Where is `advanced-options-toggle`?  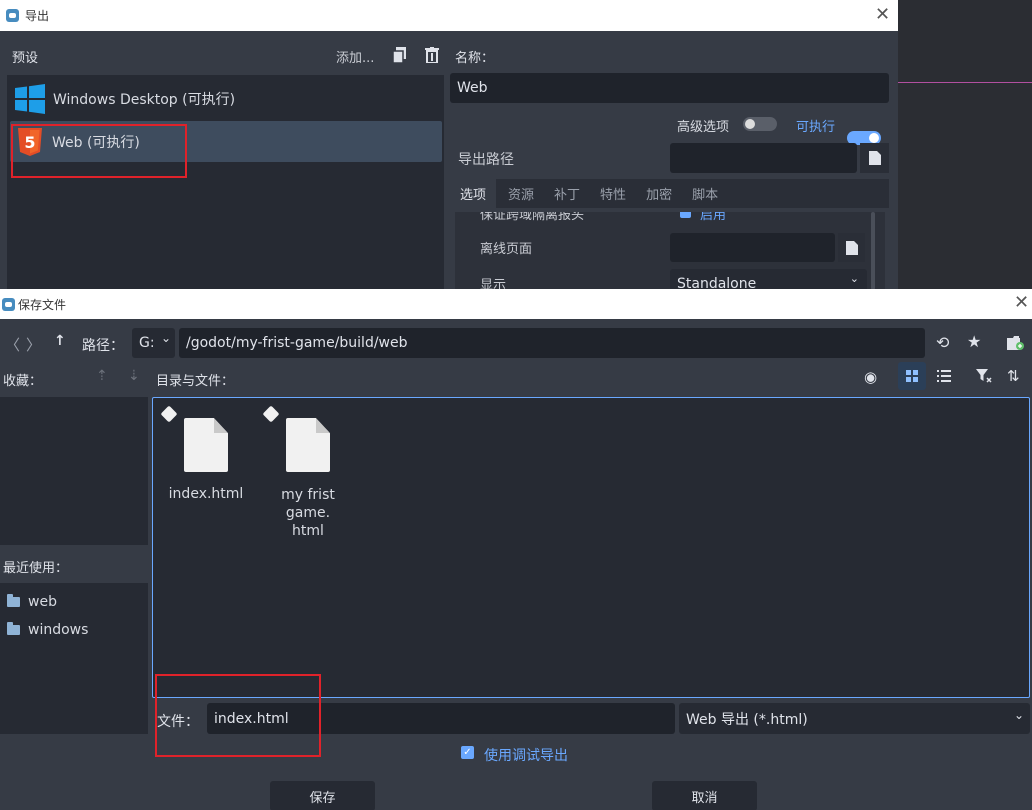
advanced-options-toggle is located at coordinates (760, 124).